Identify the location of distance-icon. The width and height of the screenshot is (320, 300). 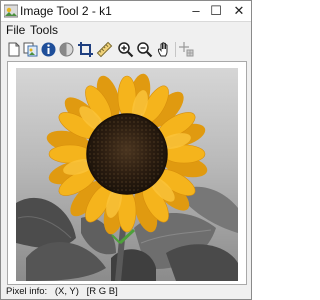
(104, 49).